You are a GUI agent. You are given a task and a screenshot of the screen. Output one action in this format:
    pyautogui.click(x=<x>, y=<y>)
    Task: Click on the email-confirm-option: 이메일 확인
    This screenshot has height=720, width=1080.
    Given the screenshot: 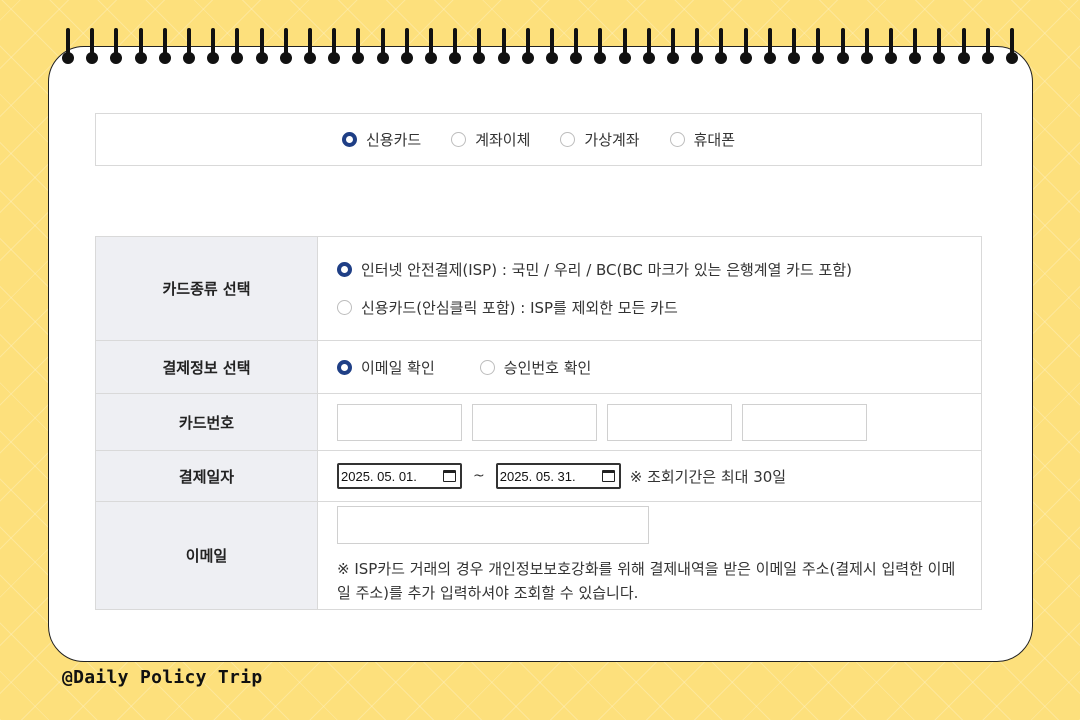 What is the action you would take?
    pyautogui.click(x=386, y=367)
    